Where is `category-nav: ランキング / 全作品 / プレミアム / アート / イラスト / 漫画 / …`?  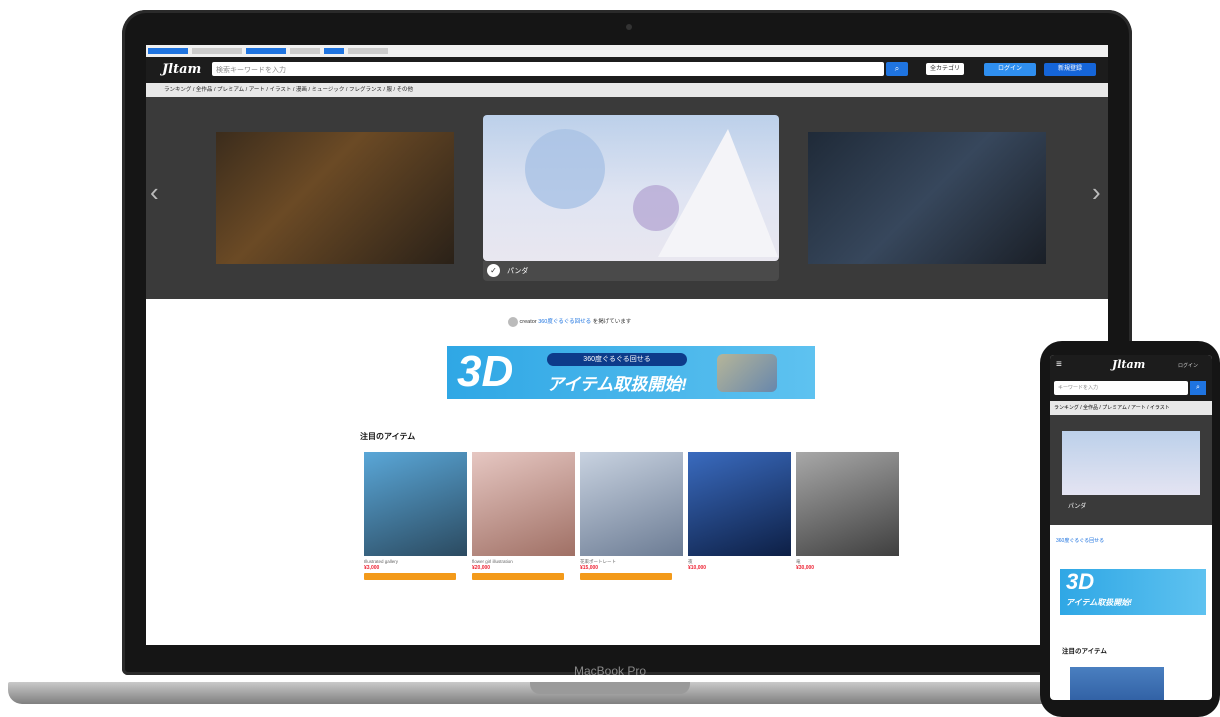 category-nav: ランキング / 全作品 / プレミアム / アート / イラスト / 漫画 / … is located at coordinates (627, 90).